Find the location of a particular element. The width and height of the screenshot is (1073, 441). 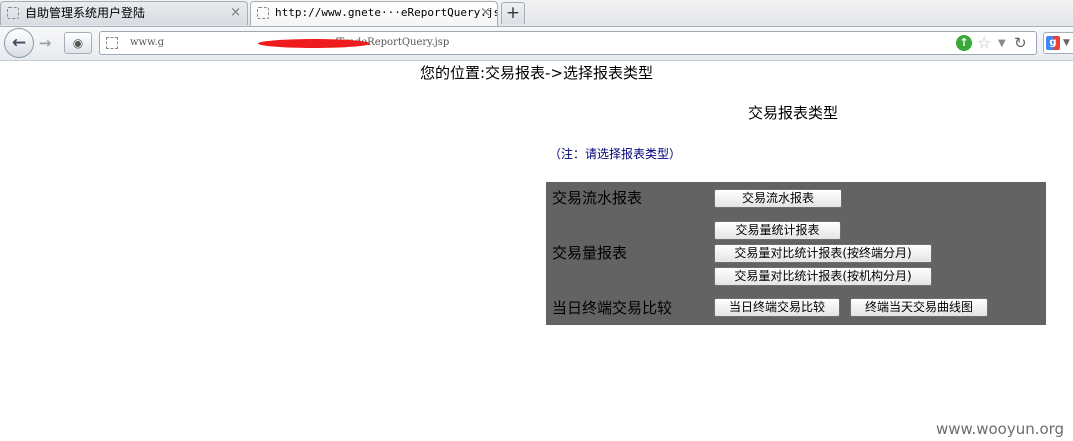

back-arrow-icon: ← is located at coordinates (19, 43).